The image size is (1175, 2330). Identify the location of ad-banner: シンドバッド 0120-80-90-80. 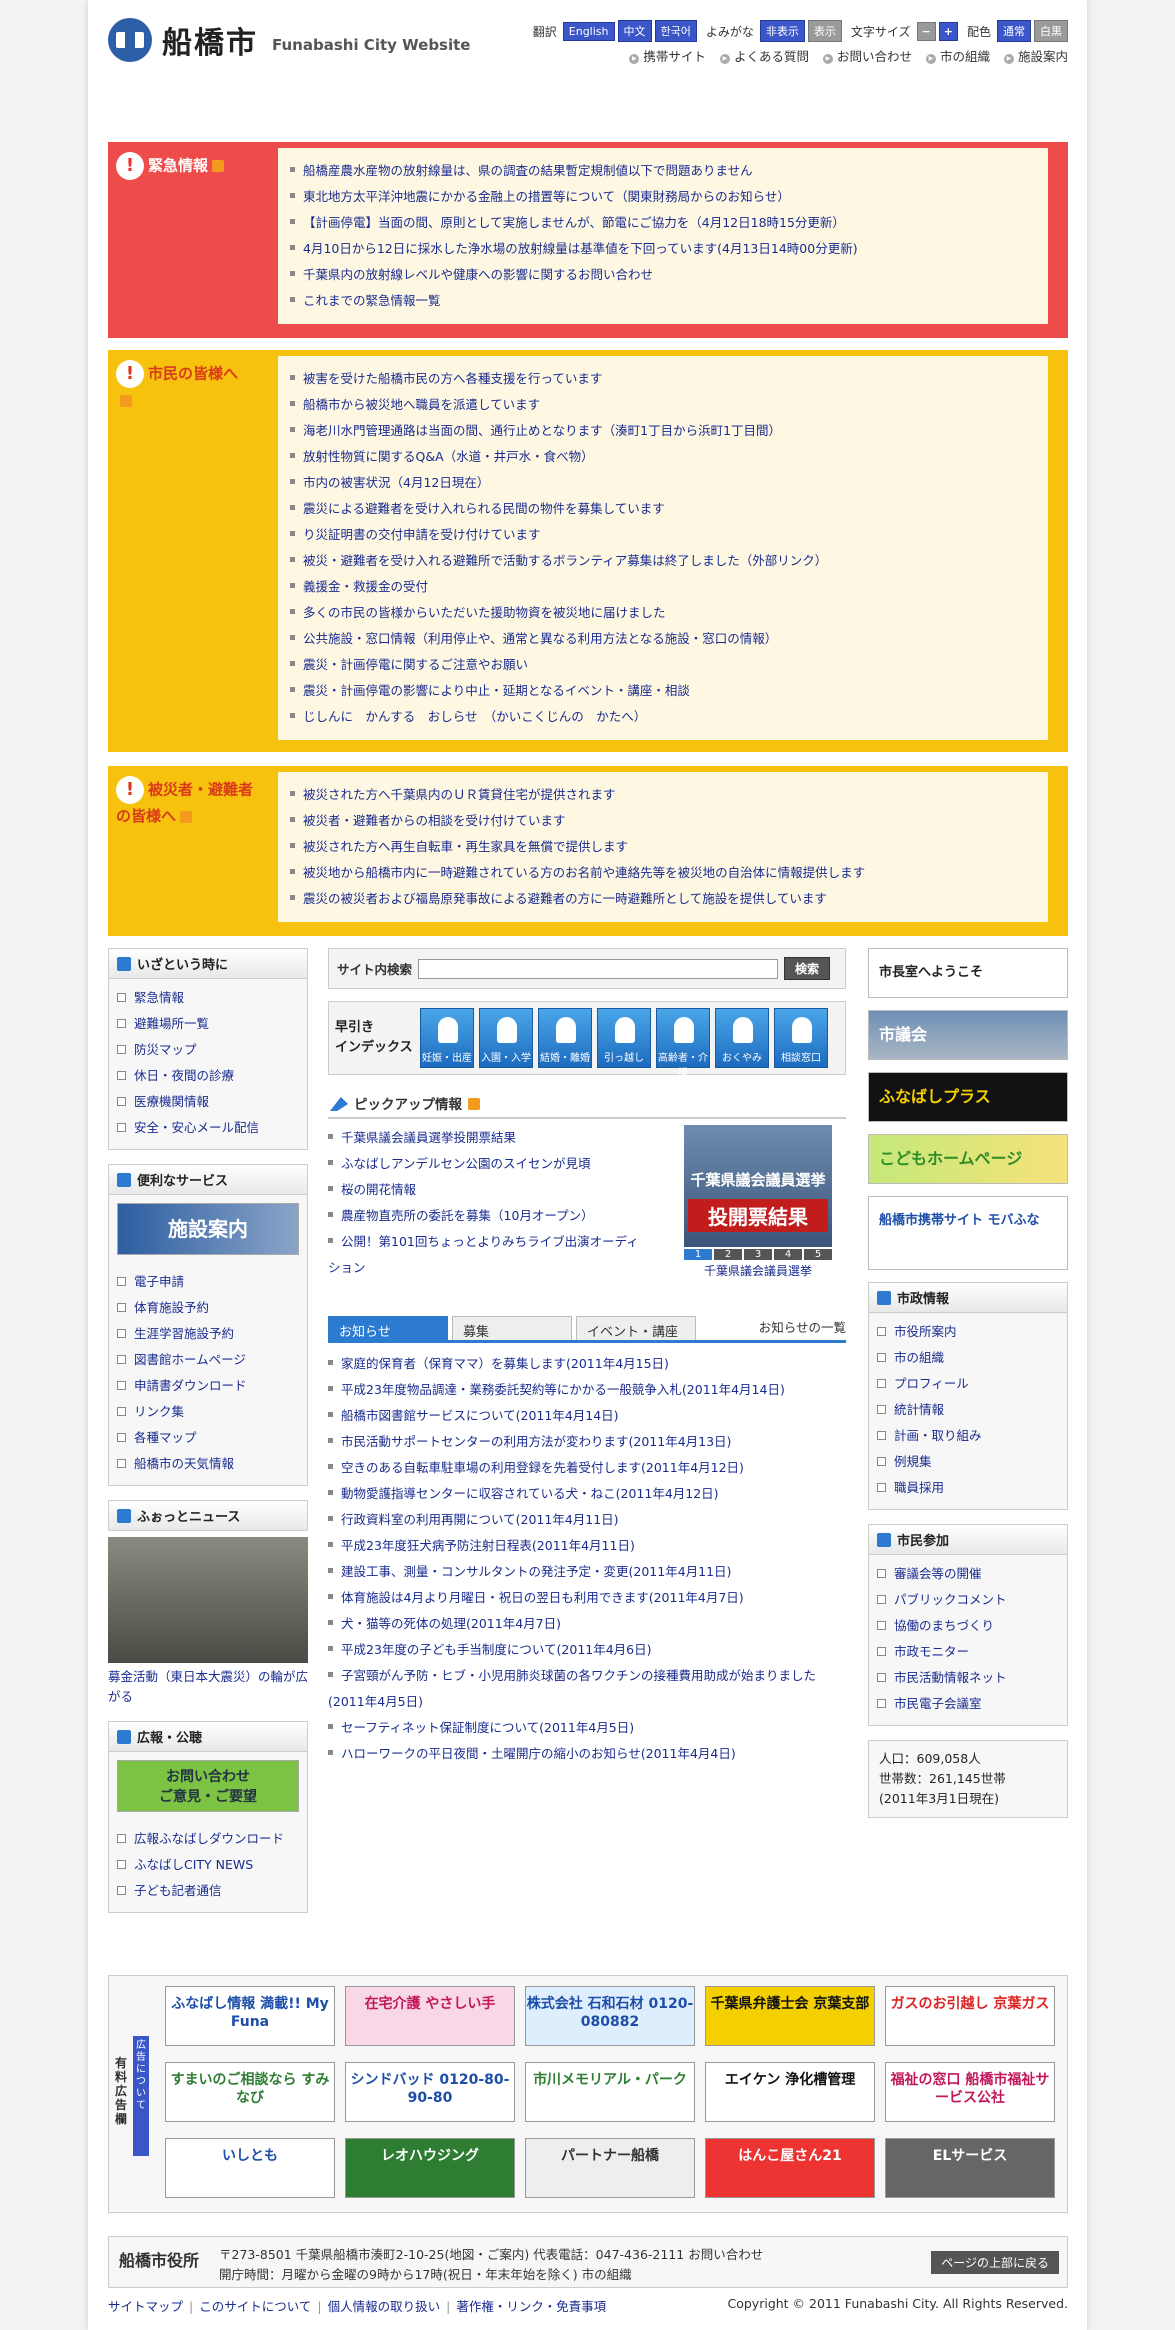
(430, 2092).